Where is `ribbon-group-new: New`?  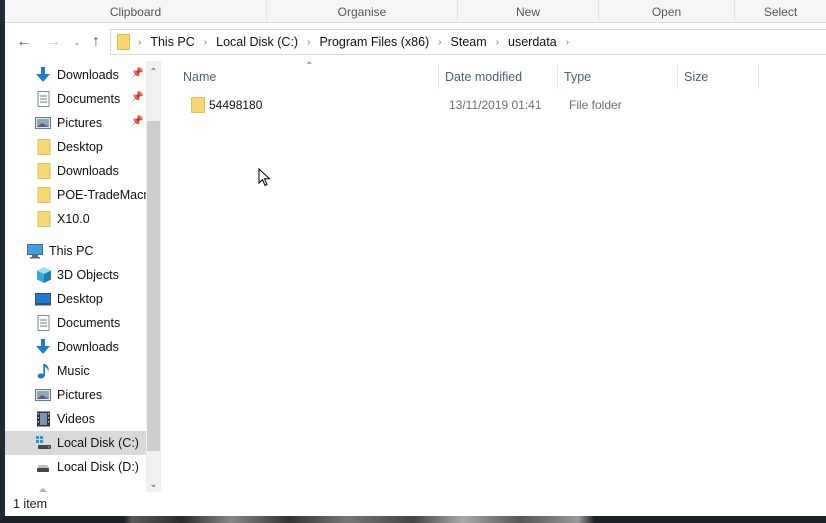
ribbon-group-new: New is located at coordinates (528, 11).